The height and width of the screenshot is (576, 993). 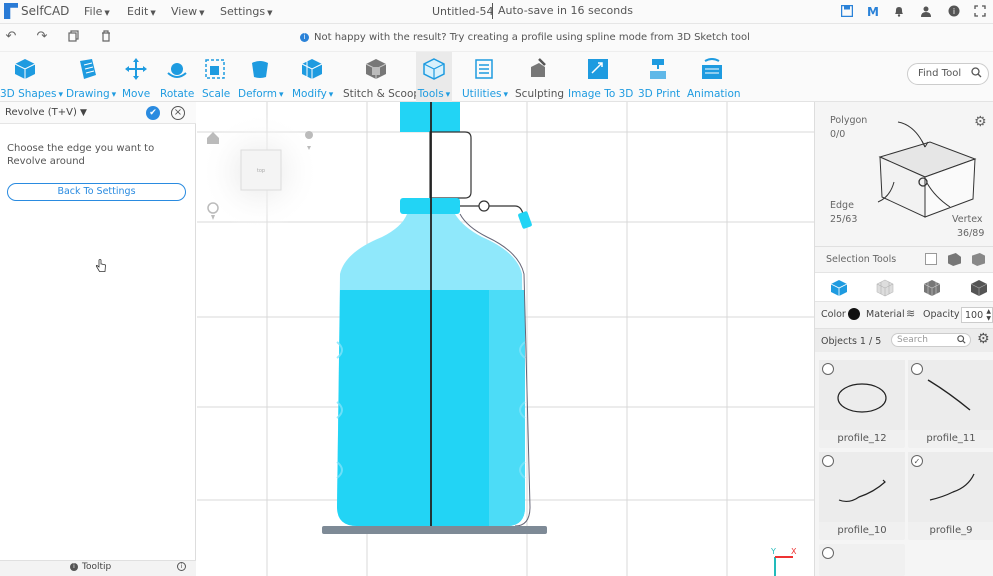 I want to click on save-icon, so click(x=847, y=11).